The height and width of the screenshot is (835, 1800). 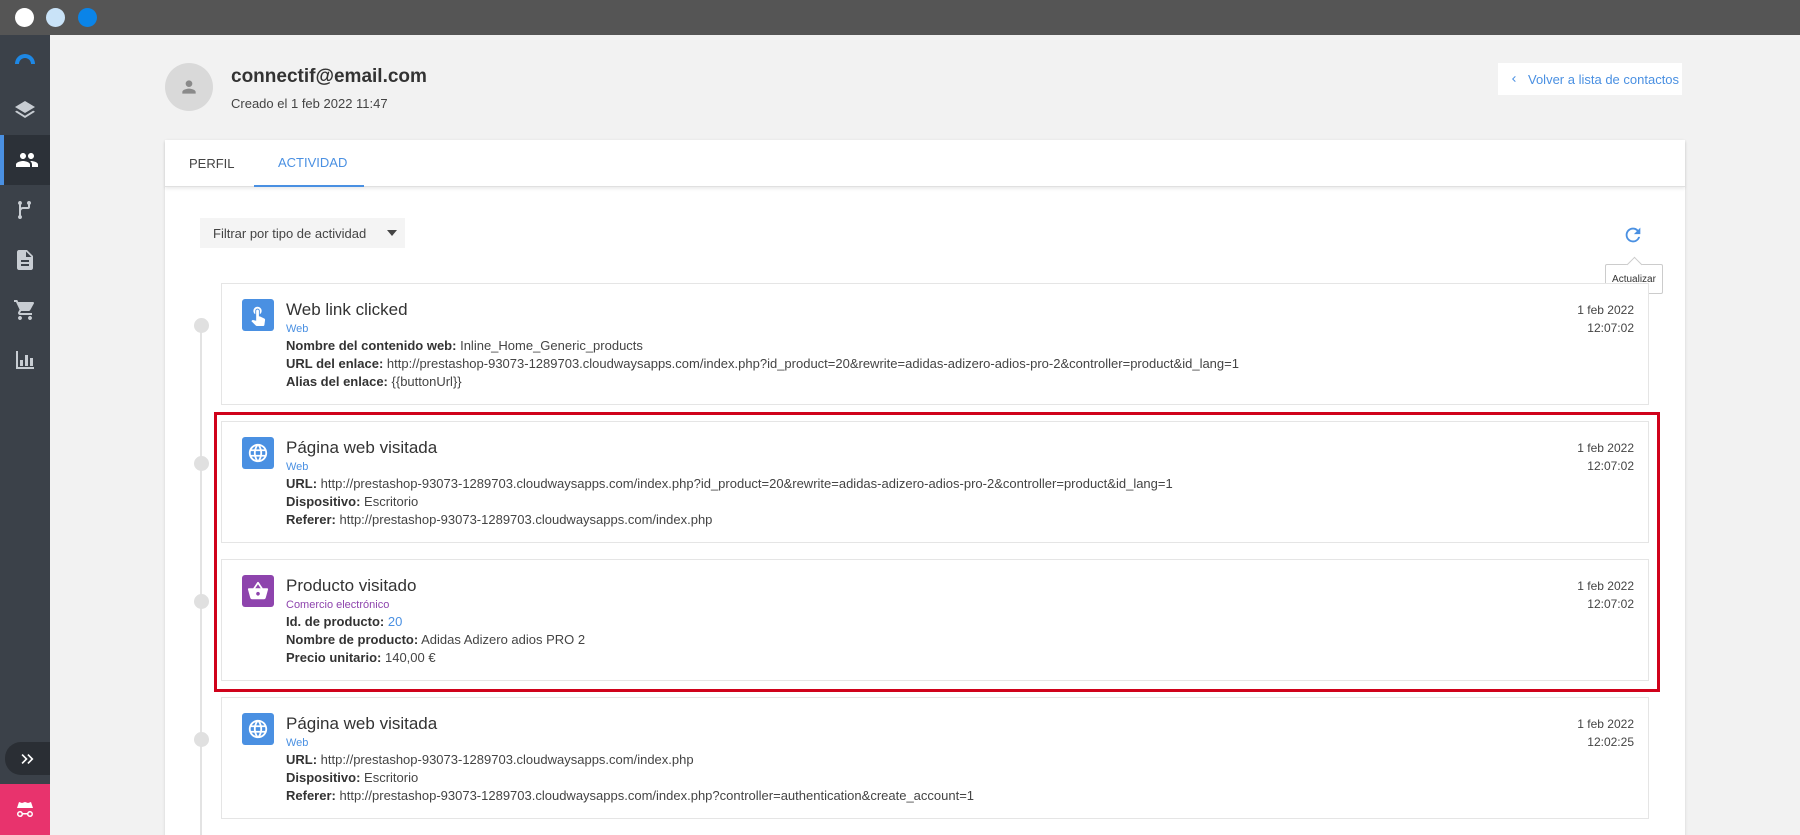 I want to click on window-maximize-button, so click(x=87, y=17).